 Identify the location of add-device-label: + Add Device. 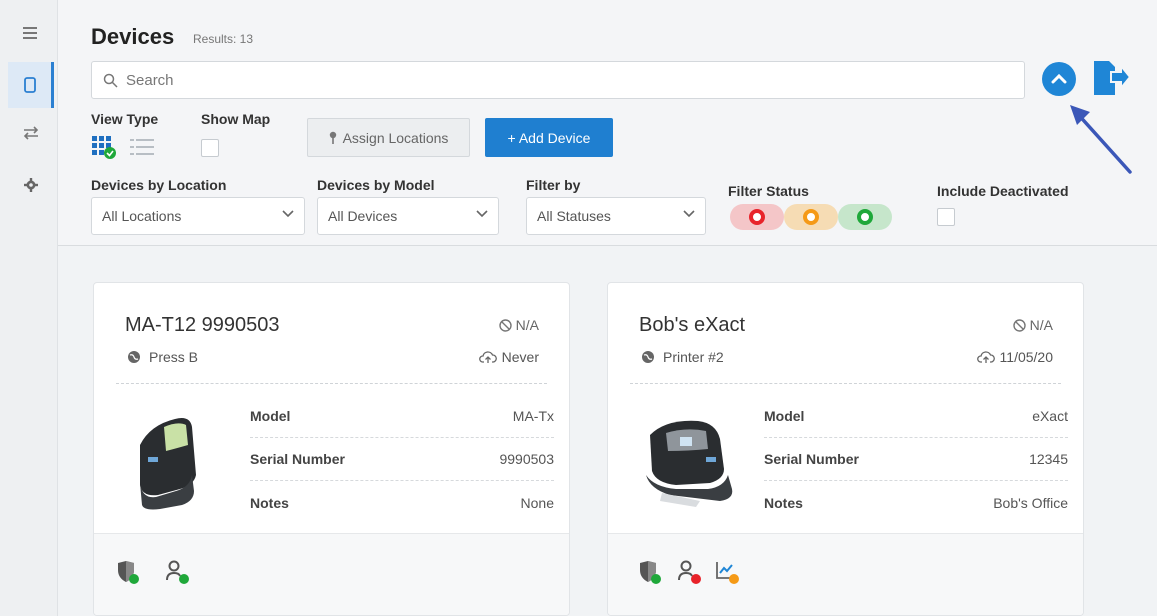
(549, 137).